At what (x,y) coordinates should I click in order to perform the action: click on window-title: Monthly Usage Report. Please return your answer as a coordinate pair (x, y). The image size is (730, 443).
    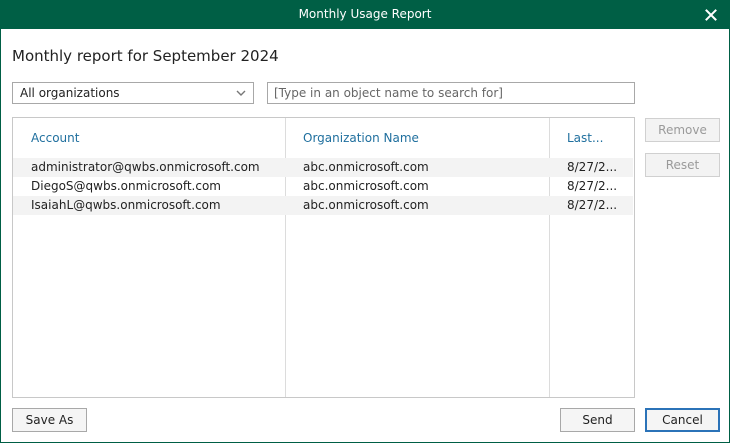
    Looking at the image, I should click on (365, 14).